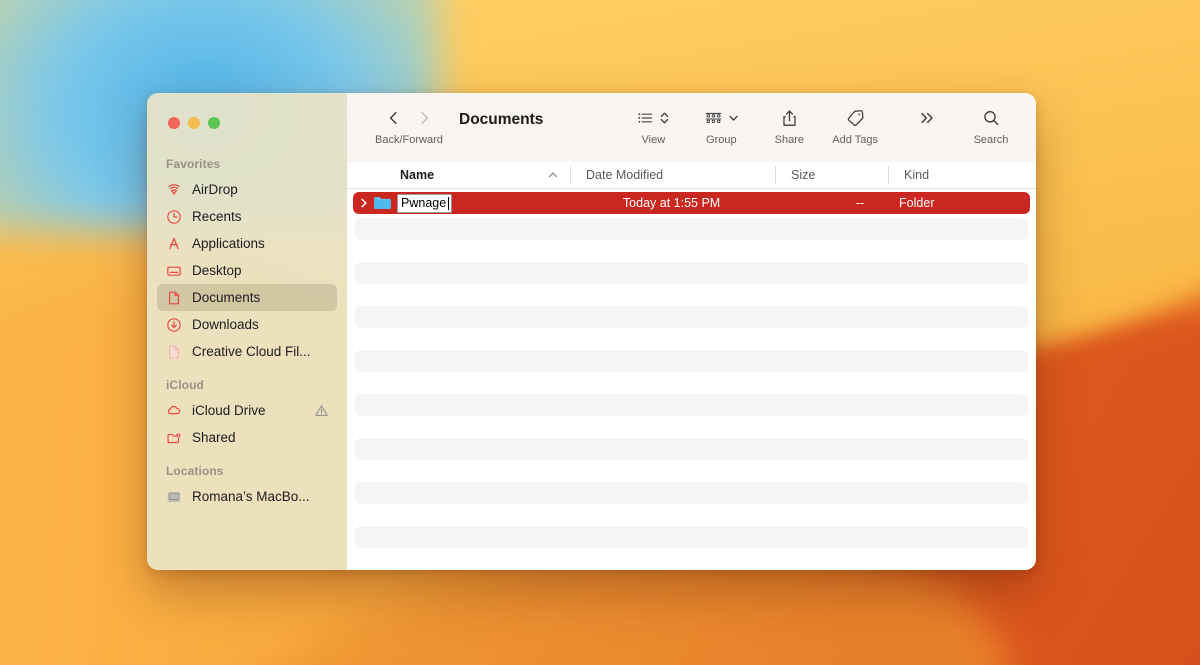 Image resolution: width=1200 pixels, height=665 pixels. Describe the element at coordinates (215, 189) in the screenshot. I see `sidebar-item-label: AirDrop` at that location.